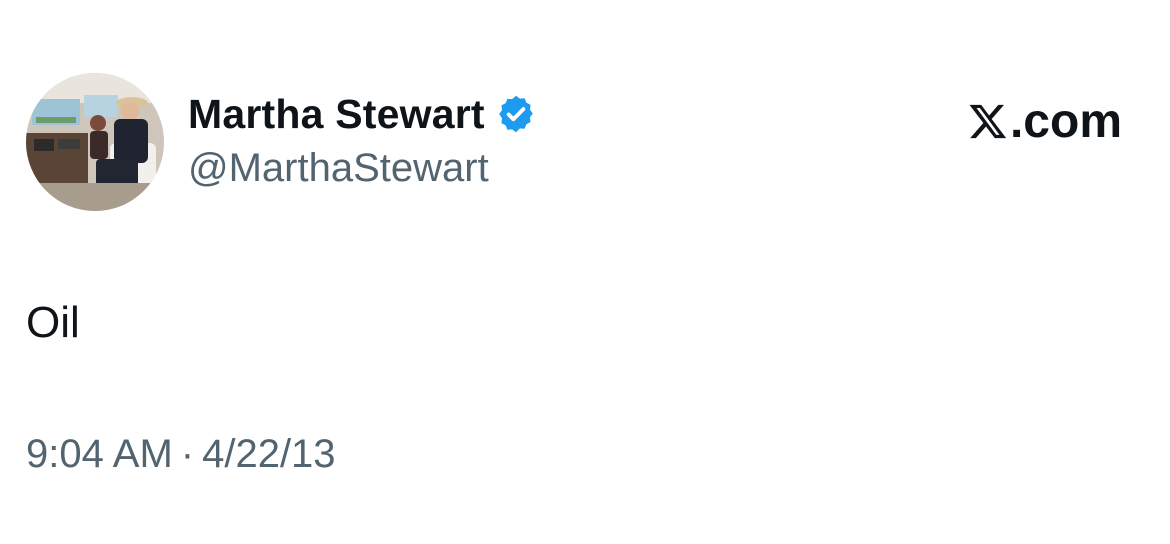 The height and width of the screenshot is (544, 1170). What do you see at coordinates (336, 114) in the screenshot?
I see `author-display-name: Martha Stewart` at bounding box center [336, 114].